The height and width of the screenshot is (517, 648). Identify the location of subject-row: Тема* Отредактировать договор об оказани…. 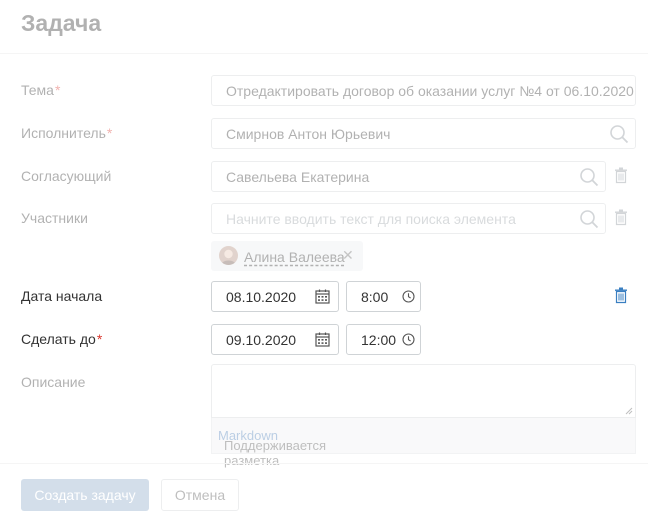
(324, 90).